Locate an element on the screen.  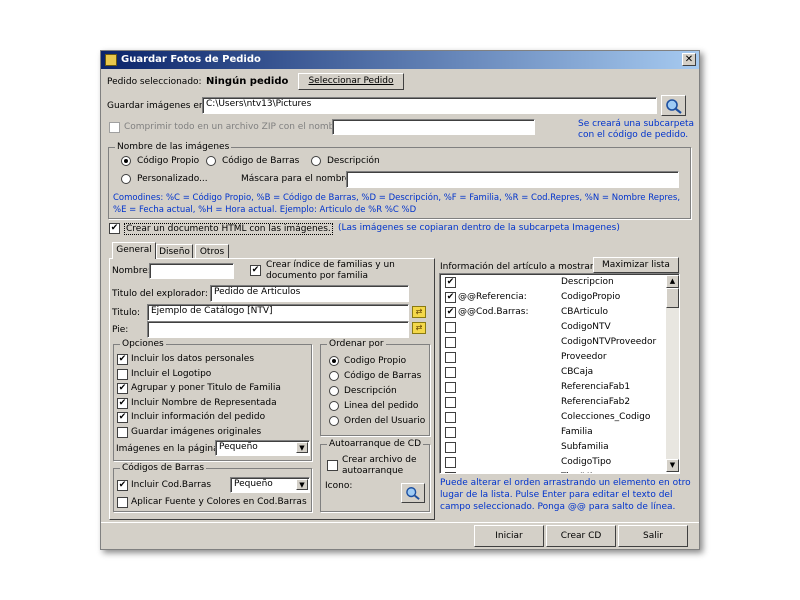
icono-browse-button is located at coordinates (413, 493).